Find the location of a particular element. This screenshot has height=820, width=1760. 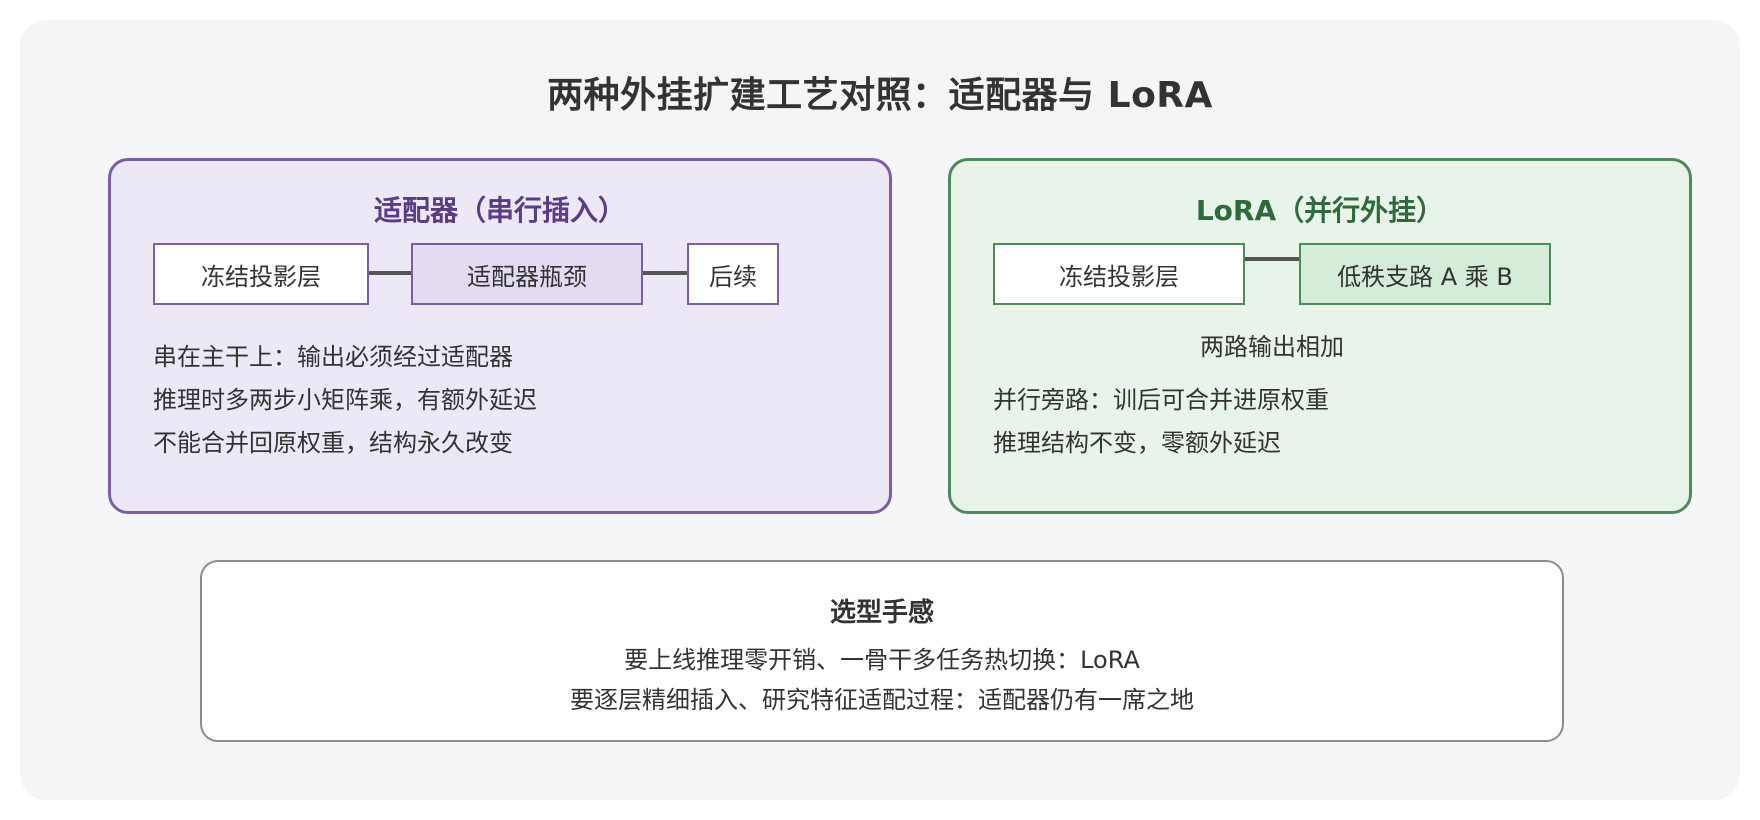

summary-title: 选型手感 is located at coordinates (881, 613).